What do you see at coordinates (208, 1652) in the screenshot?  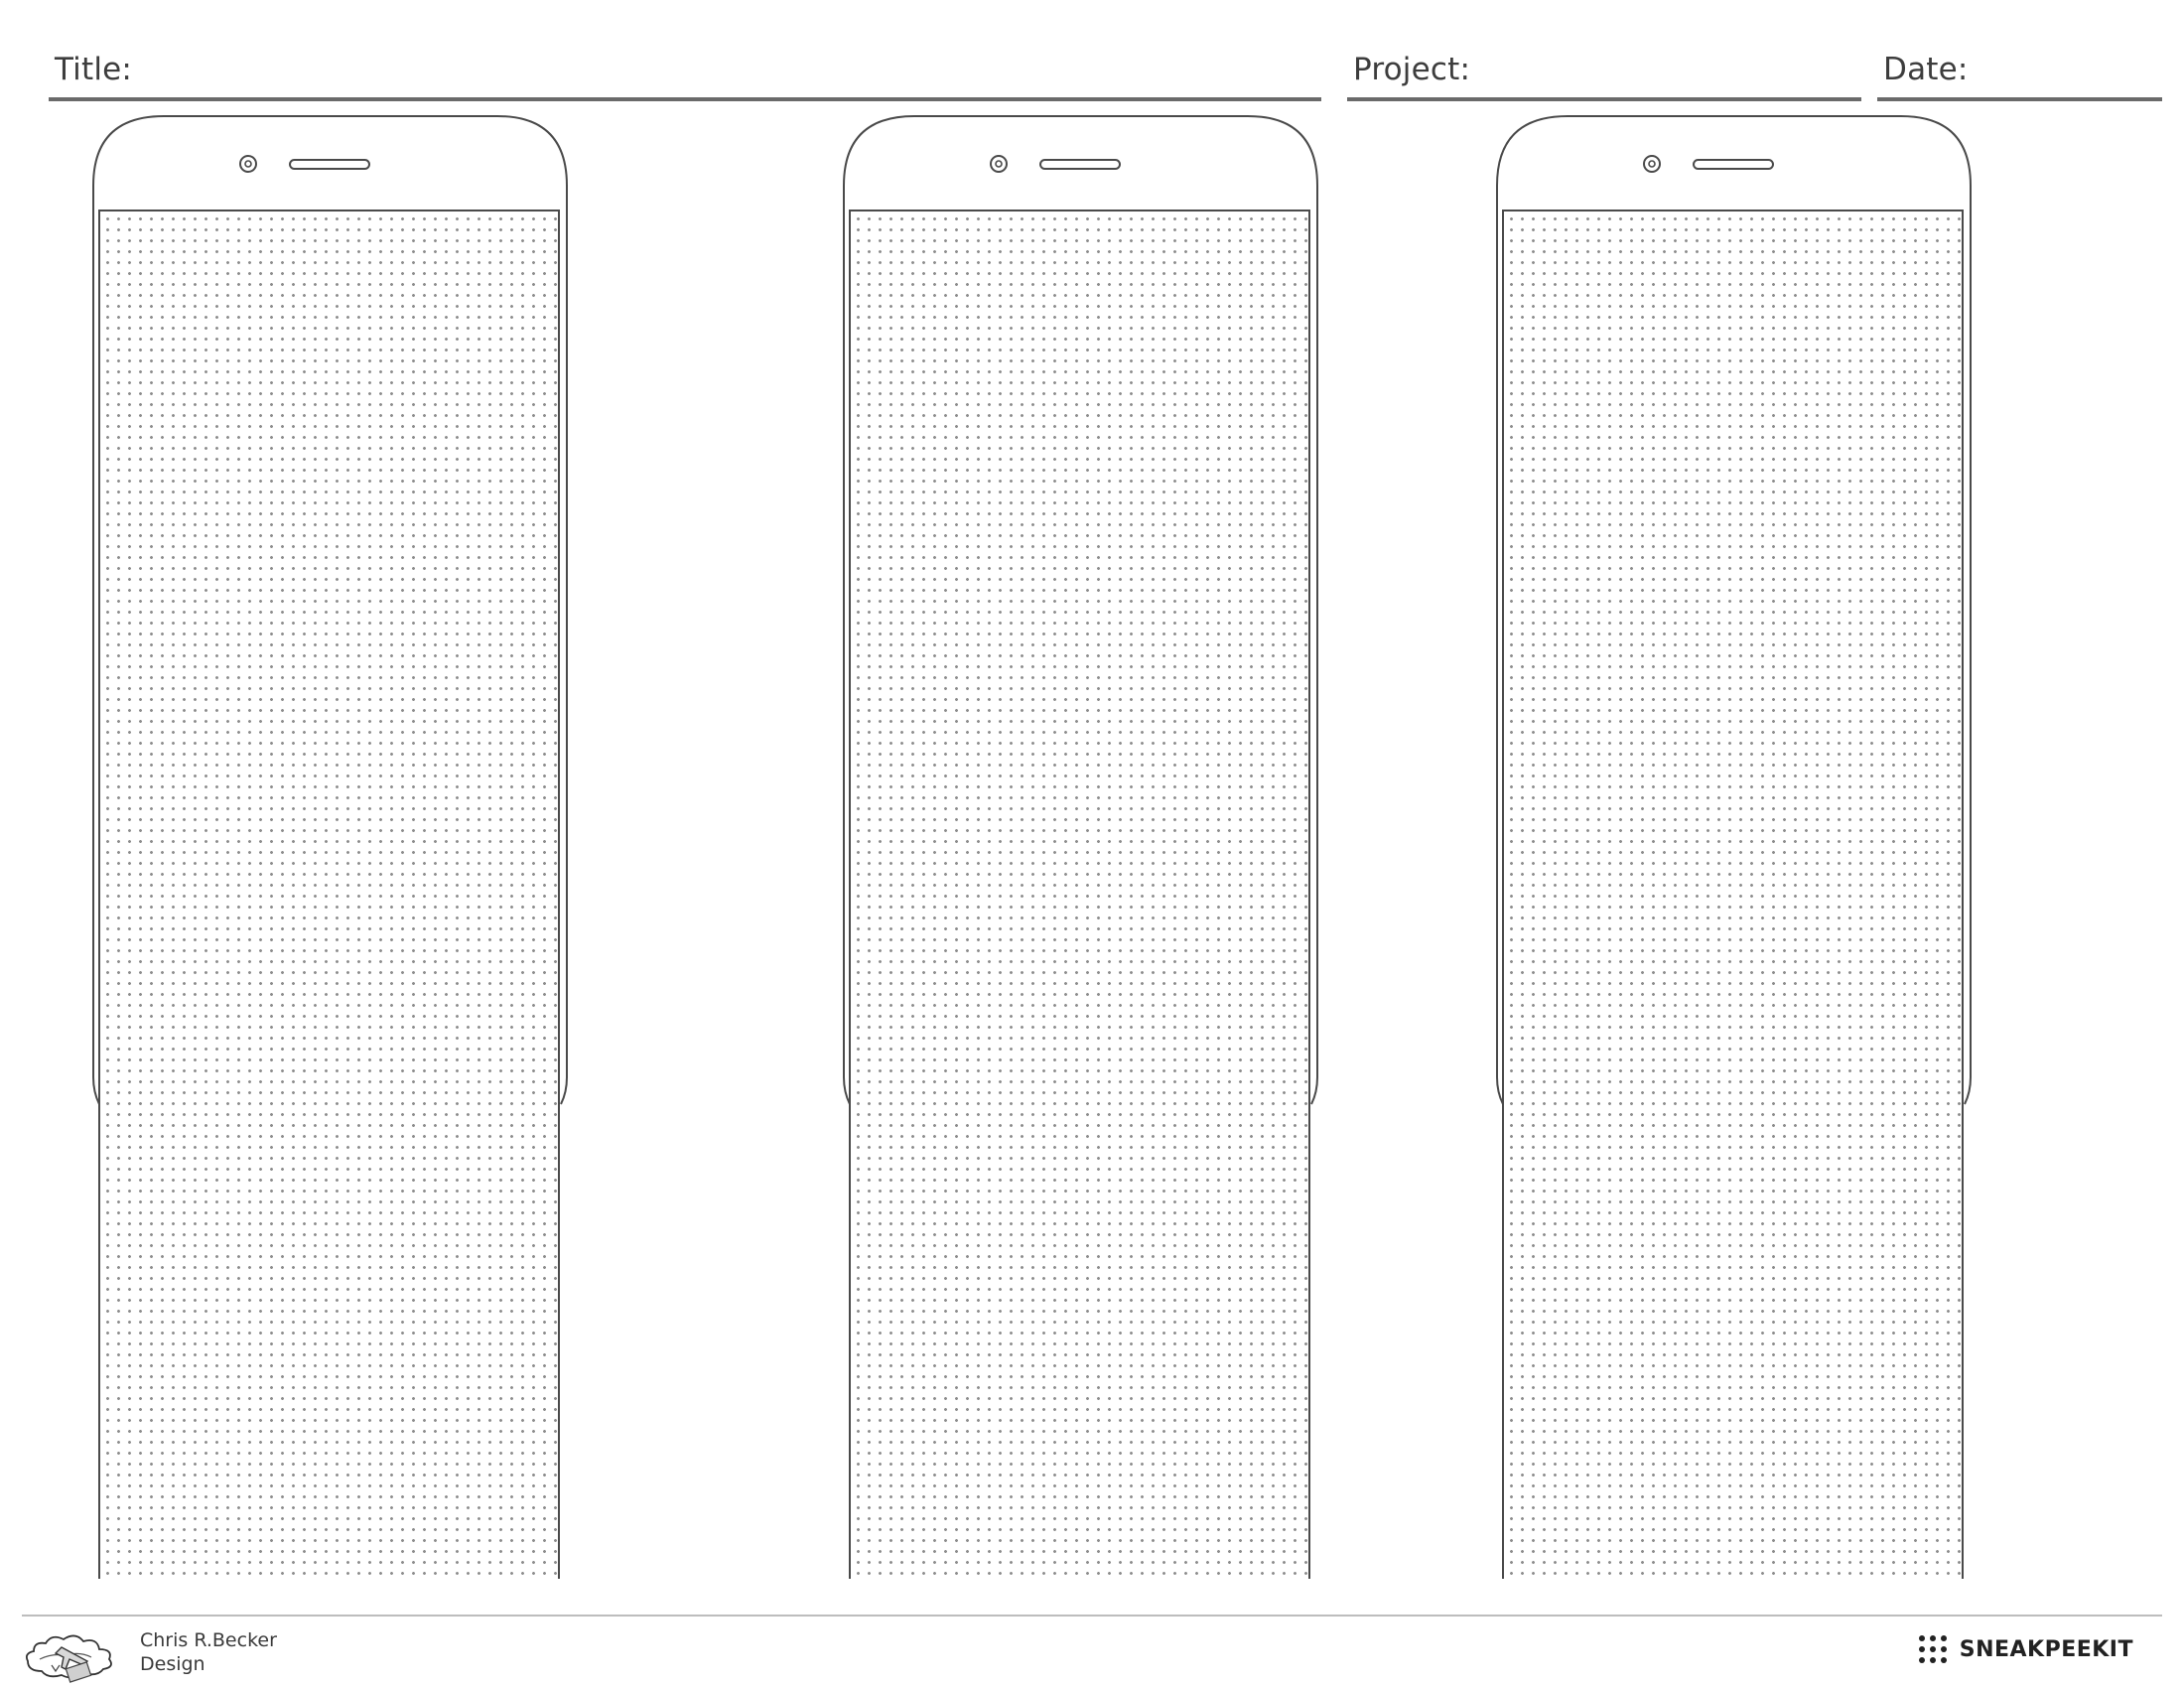 I see `author-credit: Chris R.Becker Design` at bounding box center [208, 1652].